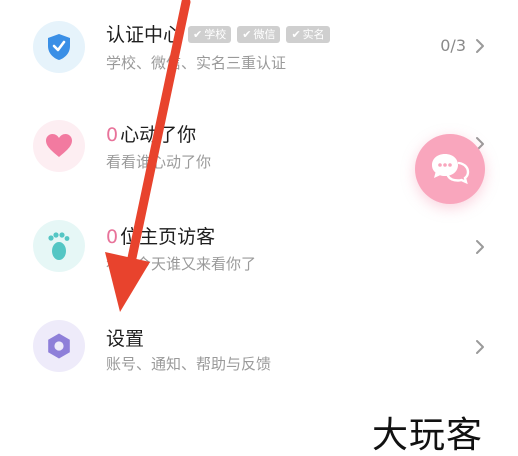 The image size is (518, 456). I want to click on verification-title-line: 认证中心 ✔ 学校 ✔ 微信 ✔ 实名, so click(218, 33).